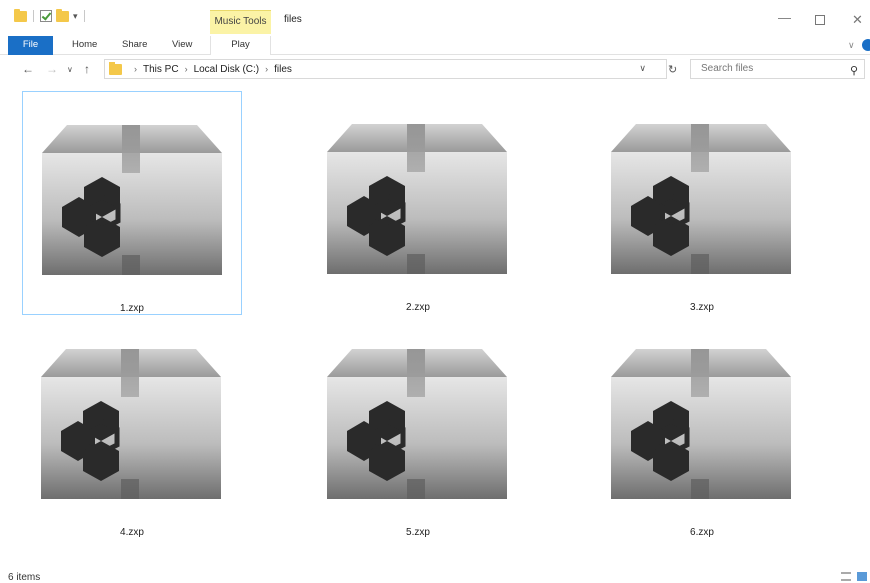 The height and width of the screenshot is (583, 870). What do you see at coordinates (857, 20) in the screenshot?
I see `close-icon: ✕` at bounding box center [857, 20].